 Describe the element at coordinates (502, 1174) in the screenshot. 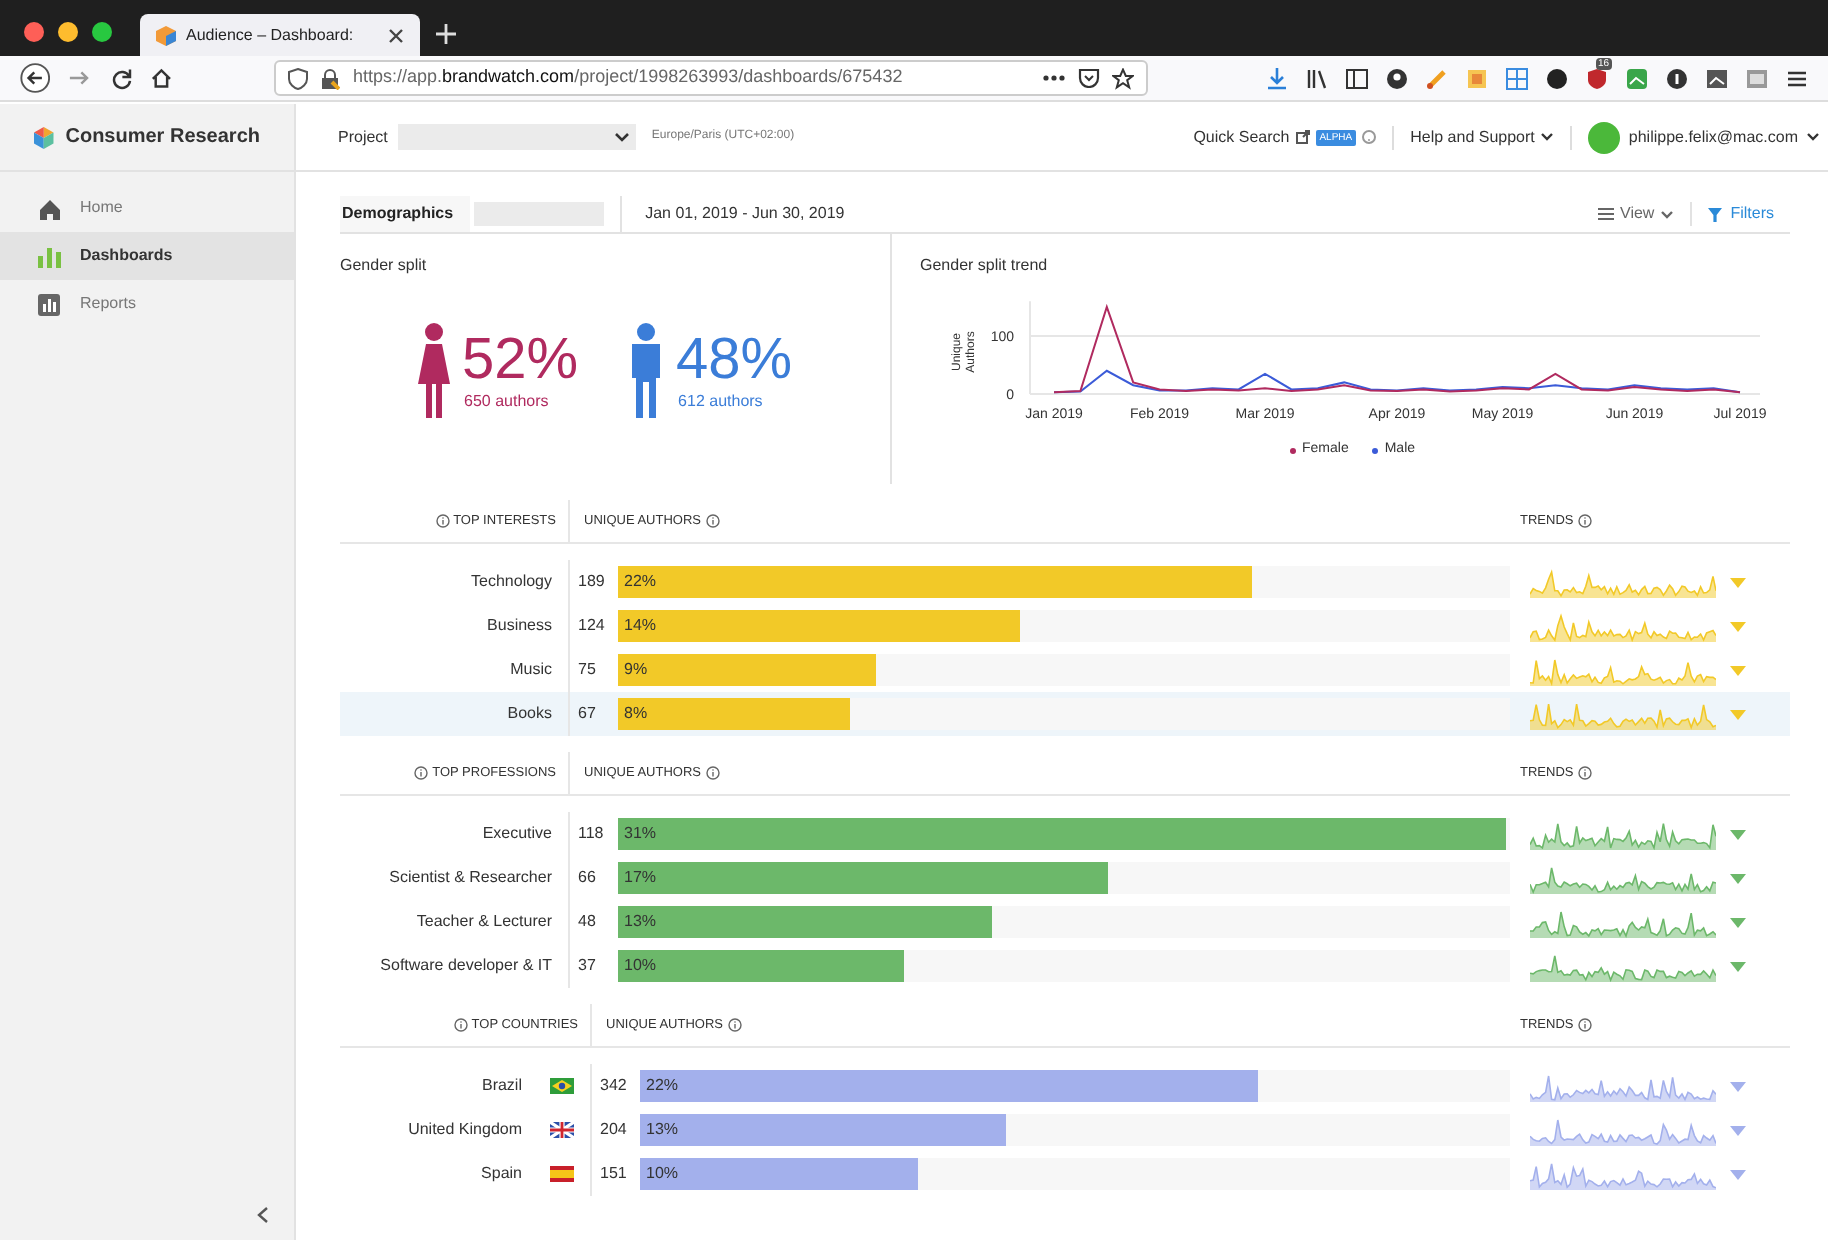

I see `row-label: Spain` at that location.